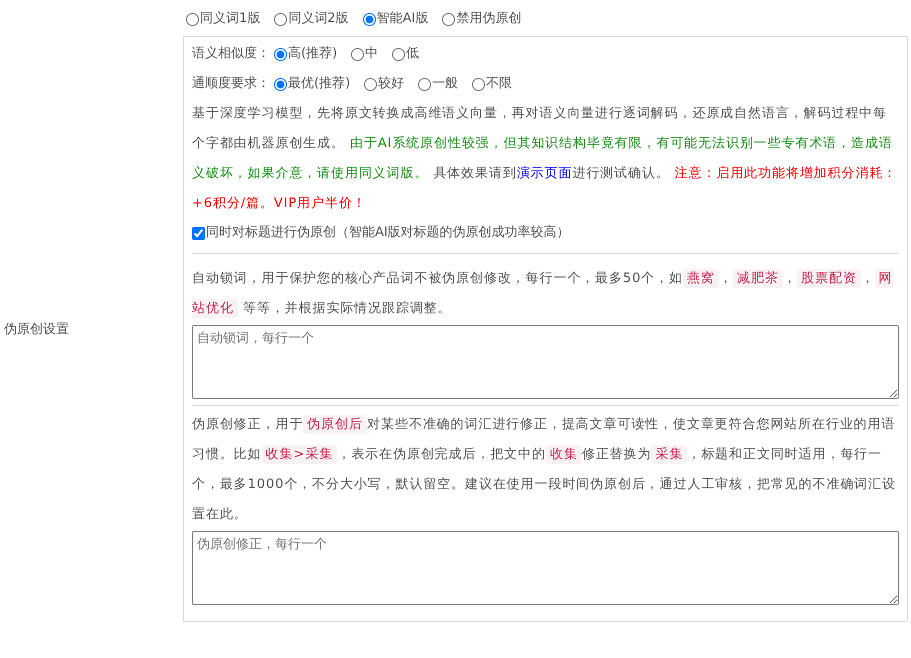 The width and height of the screenshot is (911, 658). What do you see at coordinates (319, 84) in the screenshot?
I see `radio-option-label: 最优(推荐)` at bounding box center [319, 84].